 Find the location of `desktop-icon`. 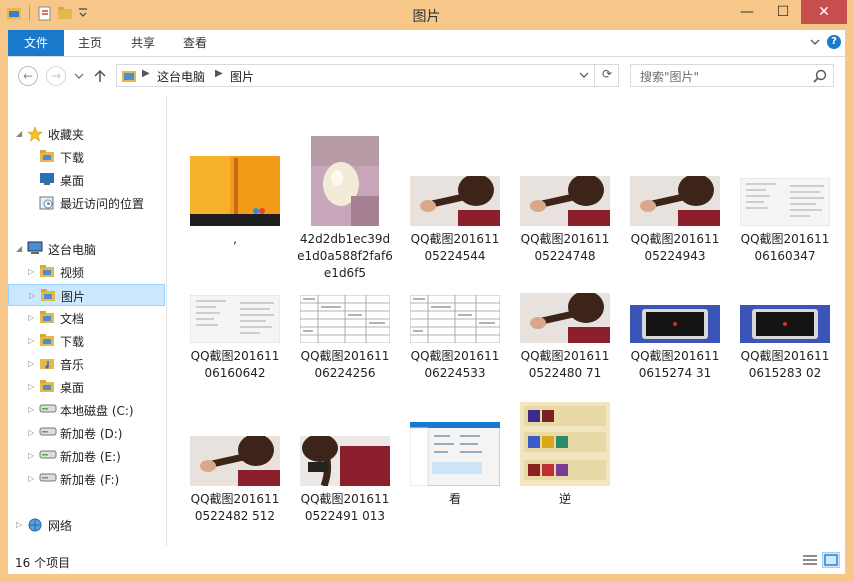

desktop-icon is located at coordinates (47, 179).